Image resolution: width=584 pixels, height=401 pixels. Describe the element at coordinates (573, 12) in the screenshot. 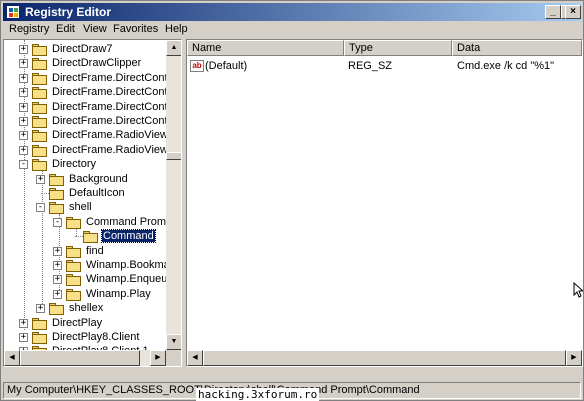

I see `close-button: ×` at that location.